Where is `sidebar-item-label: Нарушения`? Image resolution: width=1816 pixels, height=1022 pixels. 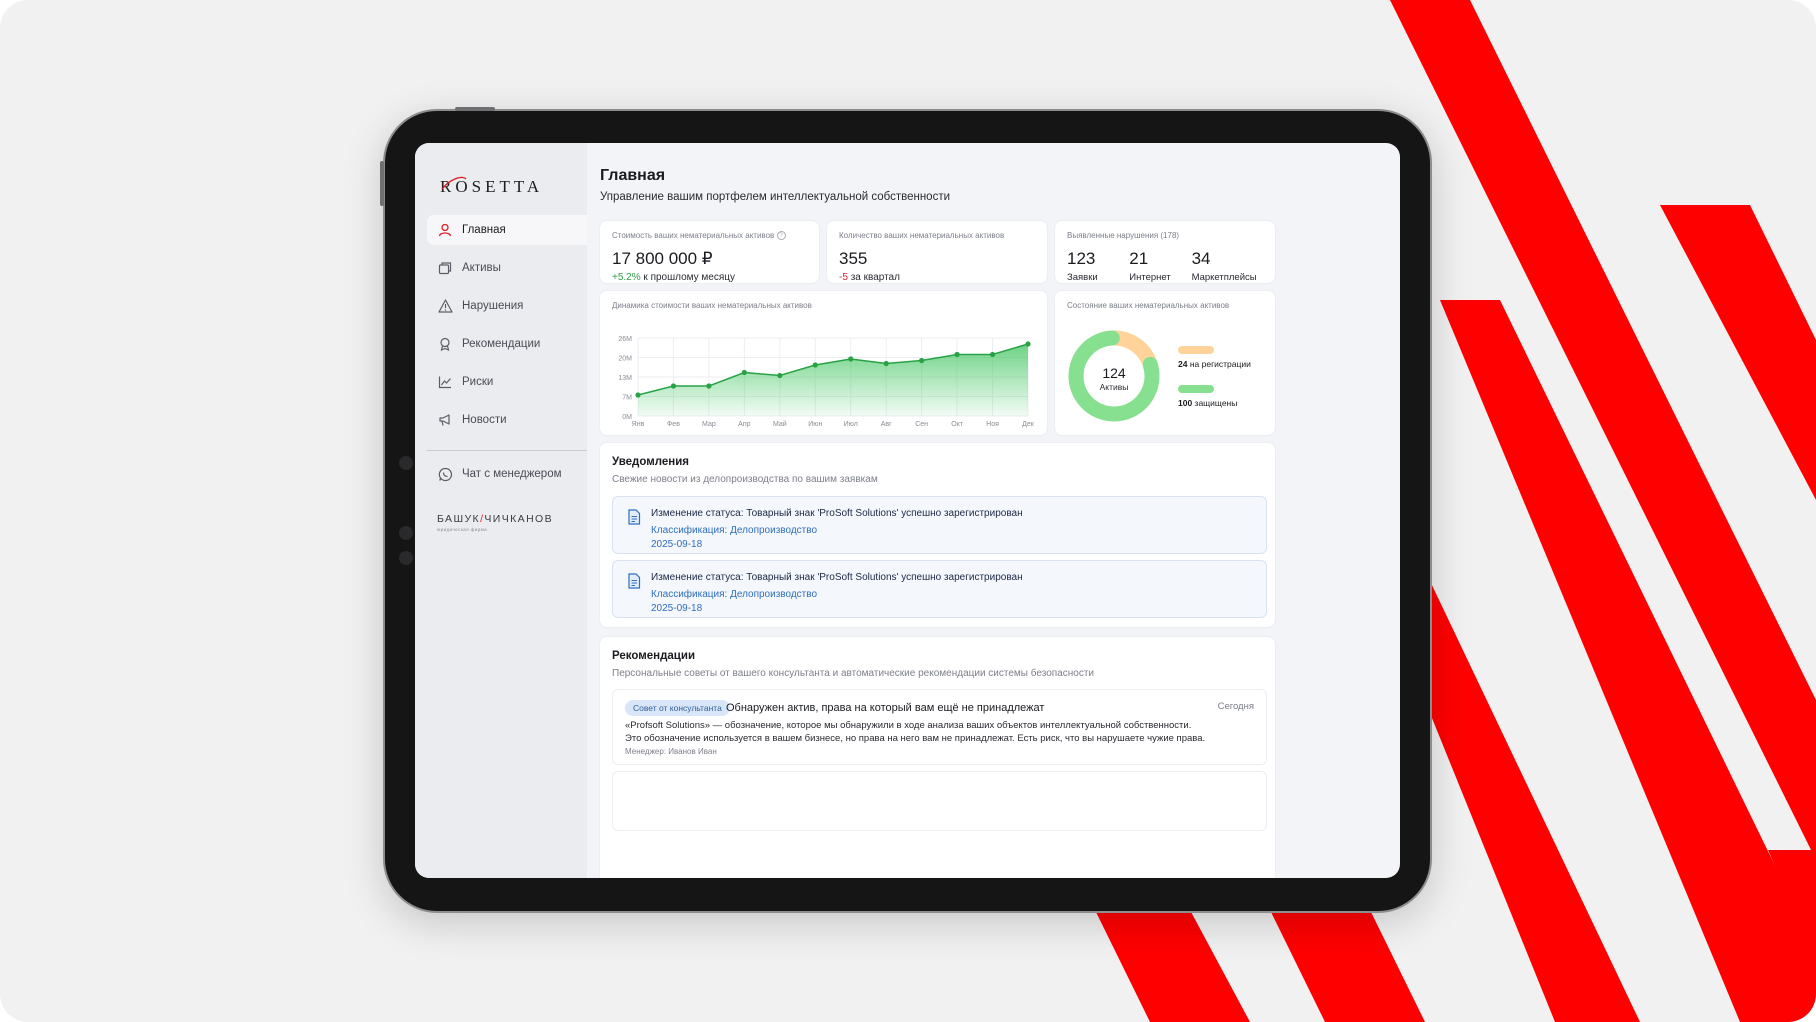 sidebar-item-label: Нарушения is located at coordinates (493, 306).